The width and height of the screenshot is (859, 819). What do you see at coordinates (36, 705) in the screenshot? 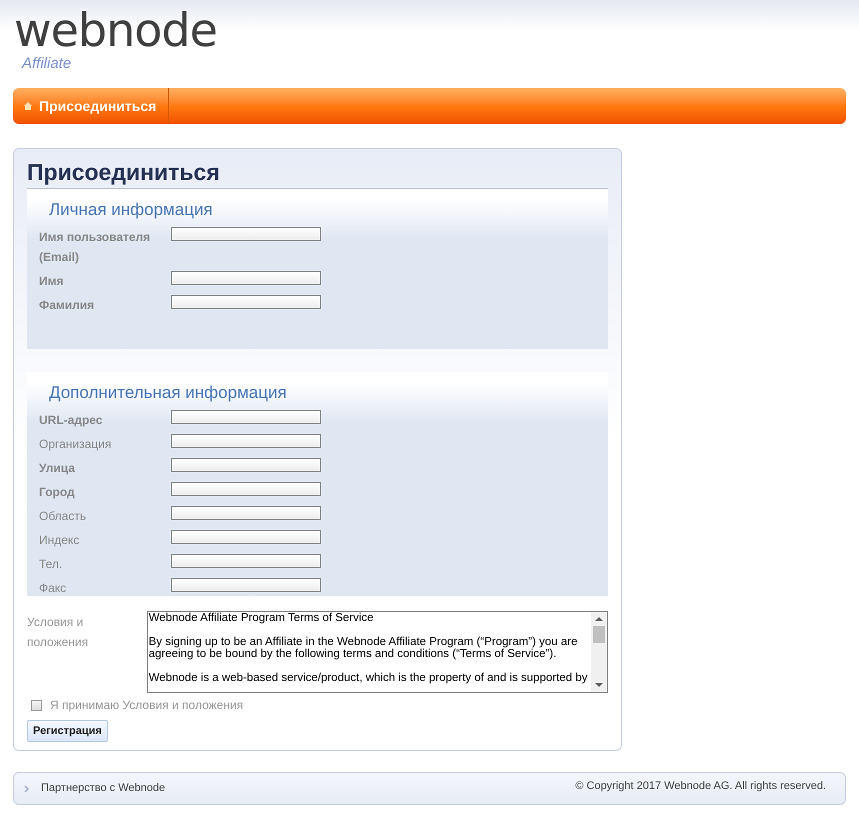
I see `accept-checkbox` at bounding box center [36, 705].